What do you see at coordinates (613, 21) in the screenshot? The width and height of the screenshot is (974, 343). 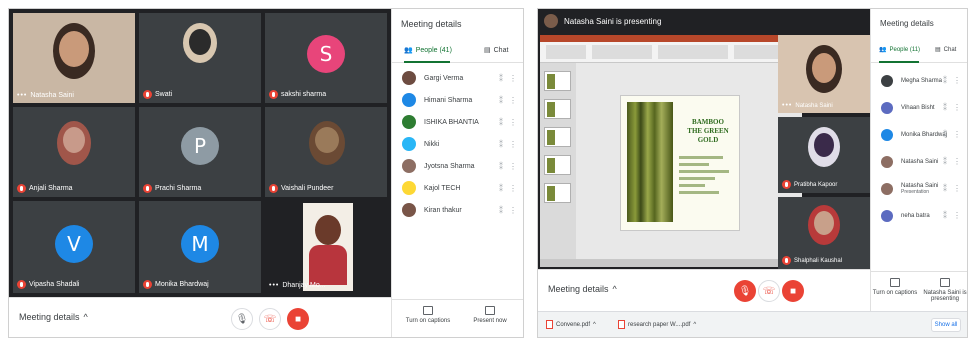 I see `presenting-label: Natasha Saini is presenting` at bounding box center [613, 21].